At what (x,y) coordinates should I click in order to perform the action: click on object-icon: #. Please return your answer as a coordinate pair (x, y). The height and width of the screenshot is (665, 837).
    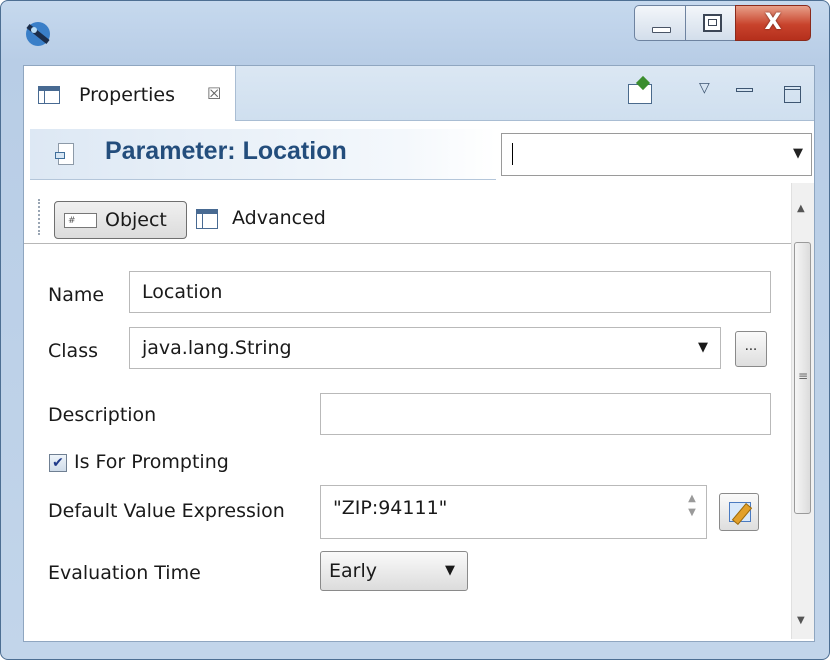
    Looking at the image, I should click on (80, 220).